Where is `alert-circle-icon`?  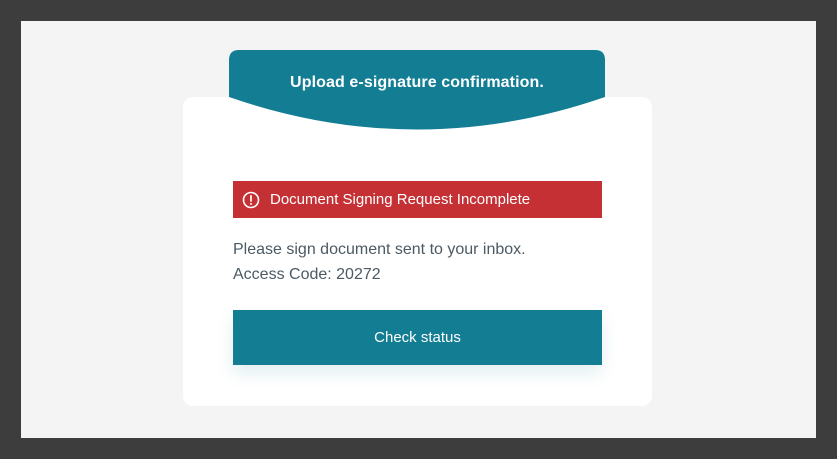 alert-circle-icon is located at coordinates (251, 200).